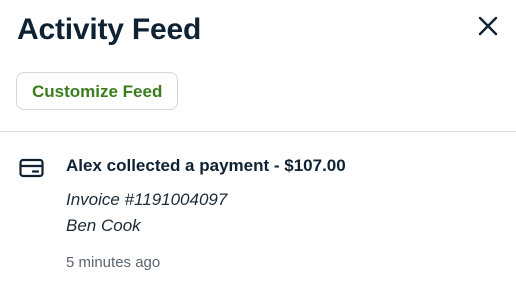 Image resolution: width=516 pixels, height=290 pixels. I want to click on page-title: Activity Feed, so click(109, 29).